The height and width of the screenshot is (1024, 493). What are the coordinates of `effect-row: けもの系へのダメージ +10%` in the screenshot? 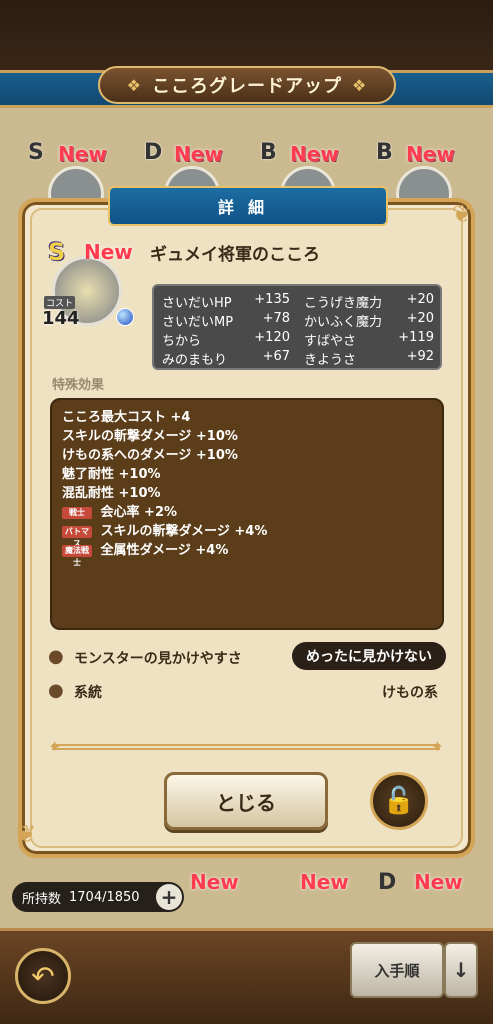 It's located at (150, 453).